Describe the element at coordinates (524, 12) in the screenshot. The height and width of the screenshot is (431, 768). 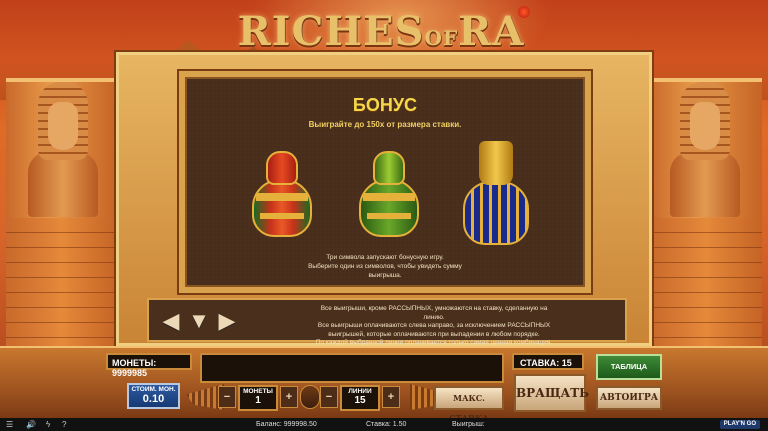
I see `sun-disk-icon` at that location.